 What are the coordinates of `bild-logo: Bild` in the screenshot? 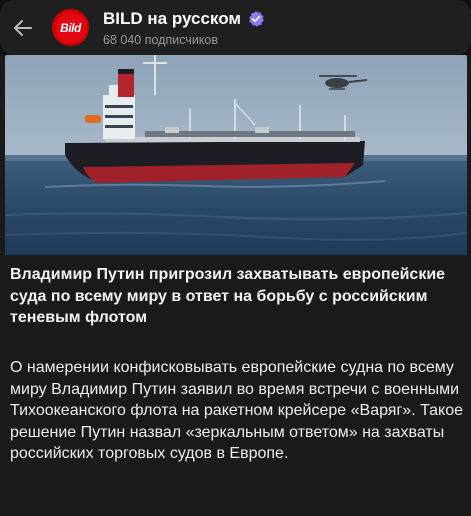 It's located at (70, 27).